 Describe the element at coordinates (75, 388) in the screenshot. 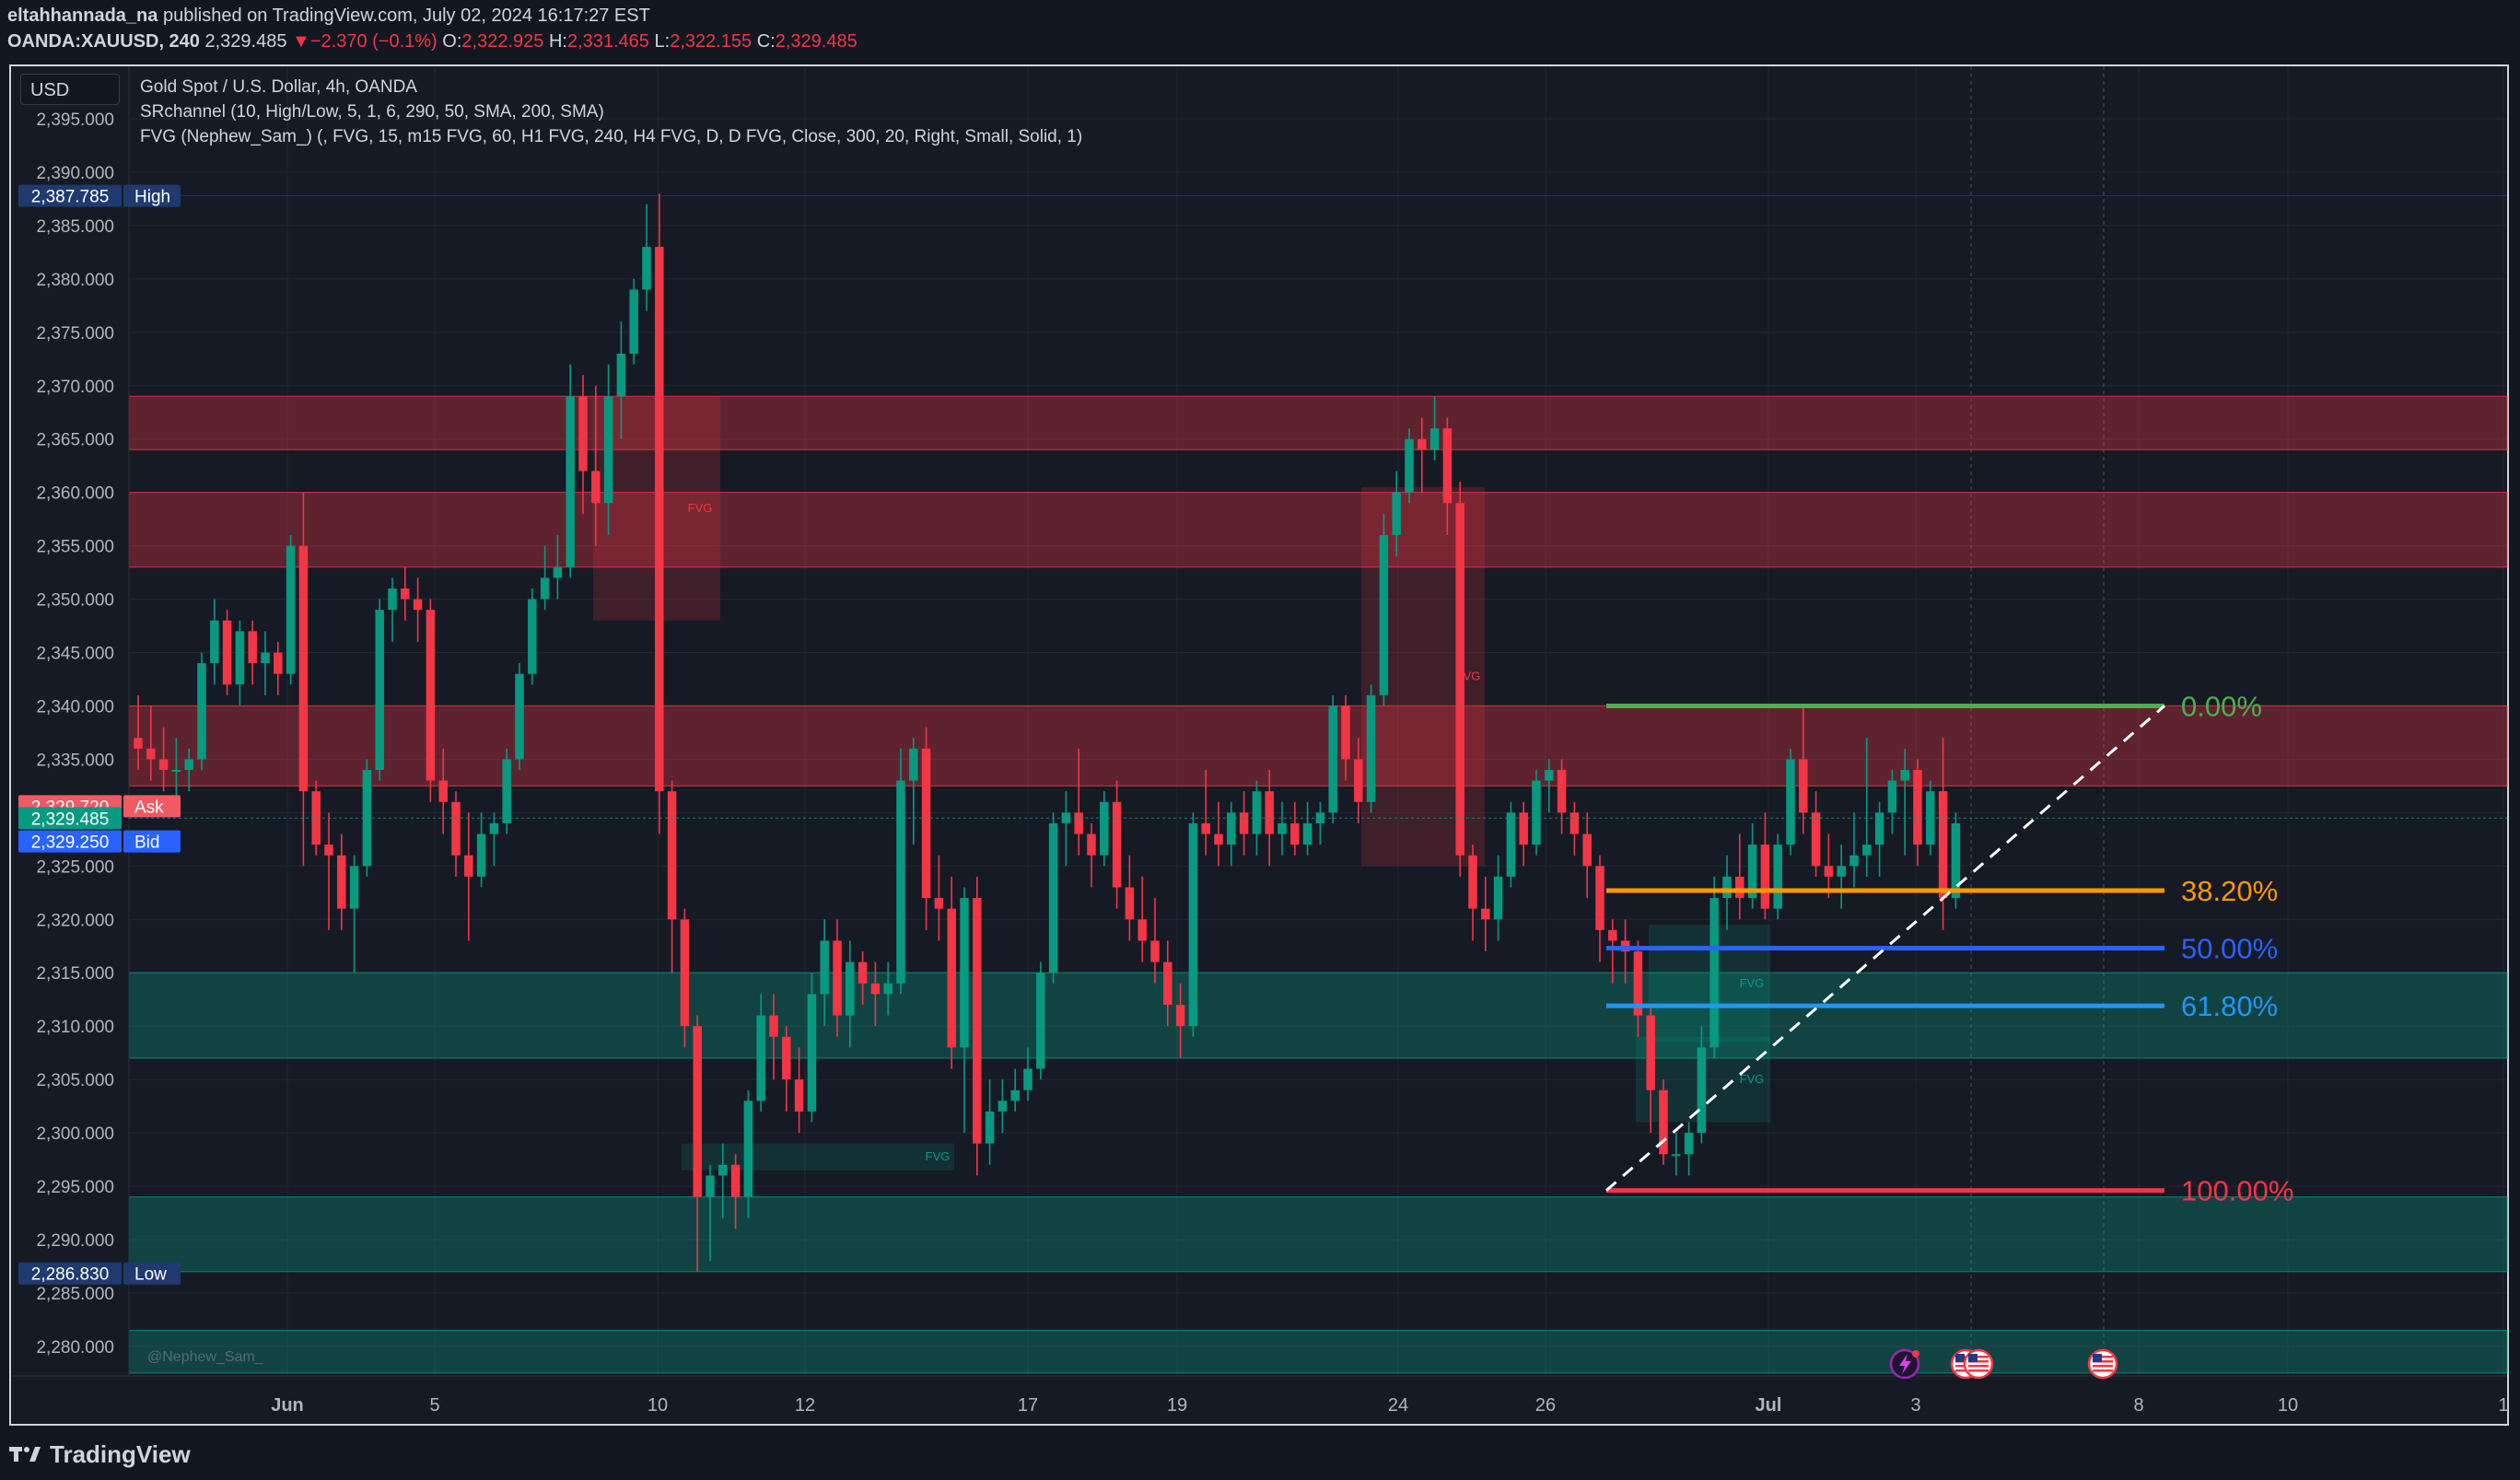

I see `price-axis-label: 2,370.000` at that location.